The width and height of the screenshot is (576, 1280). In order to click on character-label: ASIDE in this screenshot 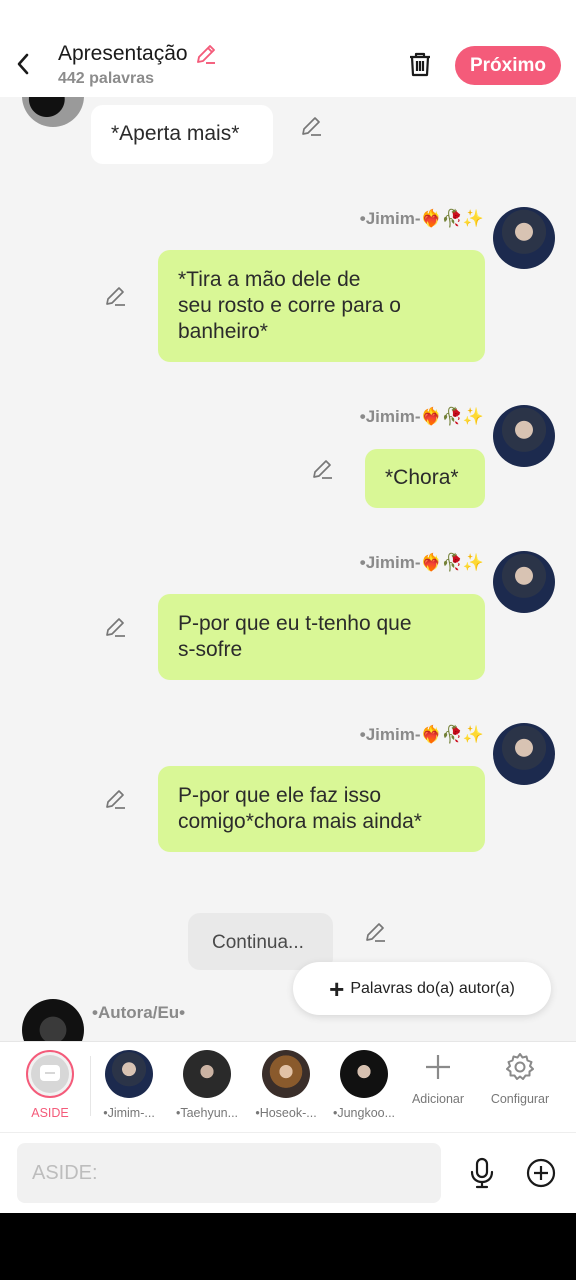, I will do `click(50, 1113)`.